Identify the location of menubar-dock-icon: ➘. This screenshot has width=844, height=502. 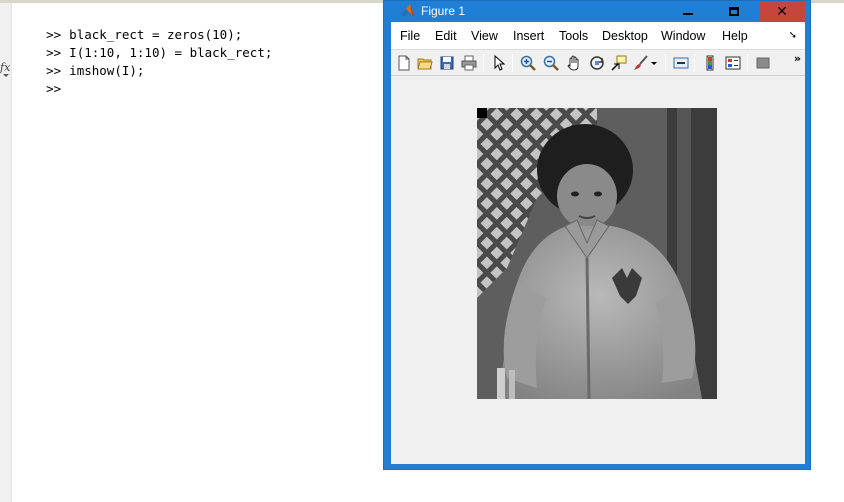
(793, 35).